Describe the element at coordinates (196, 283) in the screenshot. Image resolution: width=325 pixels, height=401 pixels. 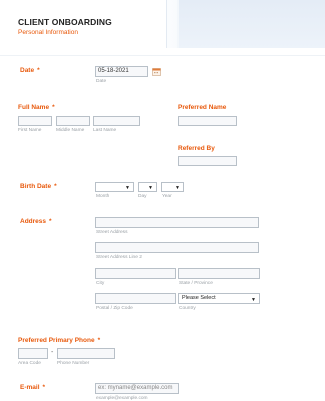
I see `state-sublabel: State / Province` at that location.